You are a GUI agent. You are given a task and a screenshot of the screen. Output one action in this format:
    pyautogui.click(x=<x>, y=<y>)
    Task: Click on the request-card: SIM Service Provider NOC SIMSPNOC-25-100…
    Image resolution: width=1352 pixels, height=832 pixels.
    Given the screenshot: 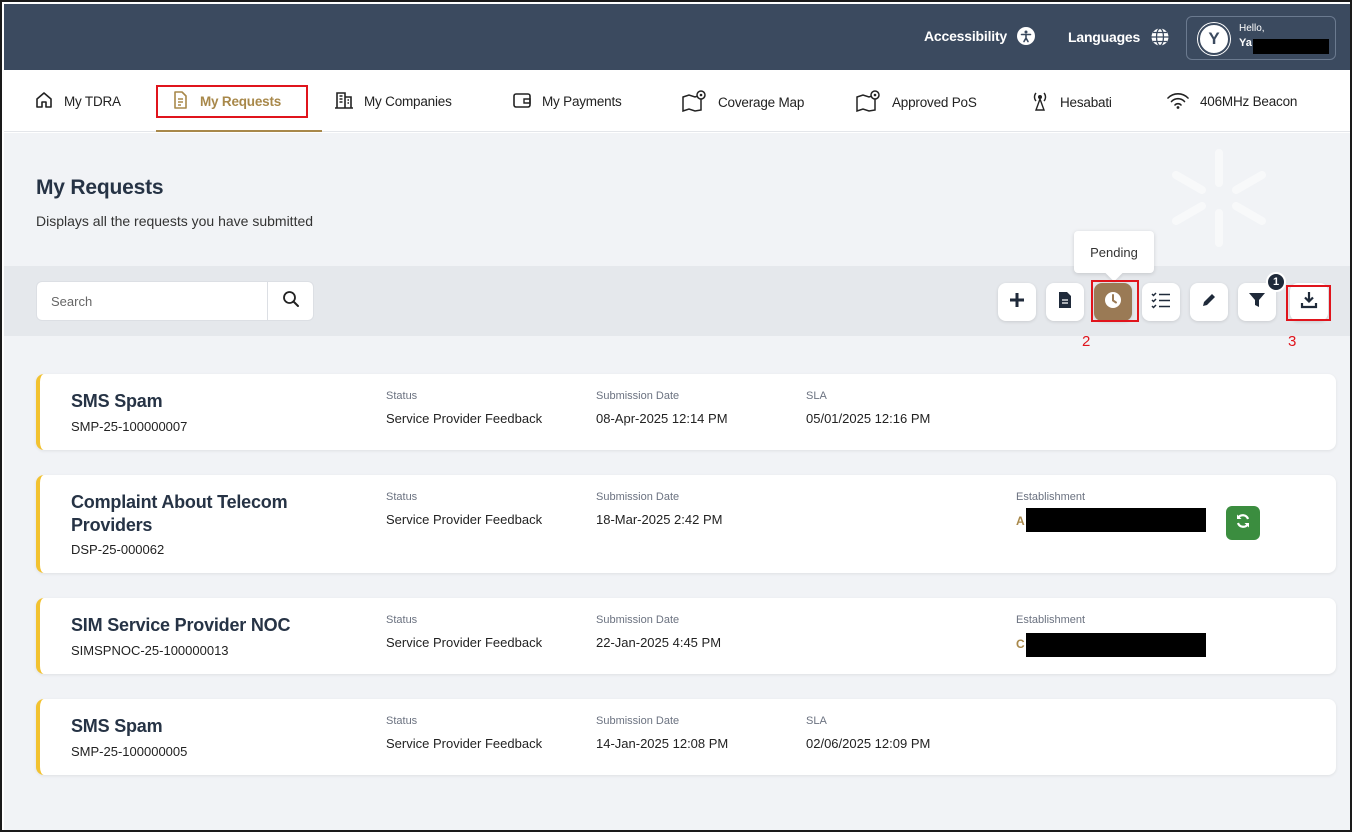 What is the action you would take?
    pyautogui.click(x=686, y=636)
    